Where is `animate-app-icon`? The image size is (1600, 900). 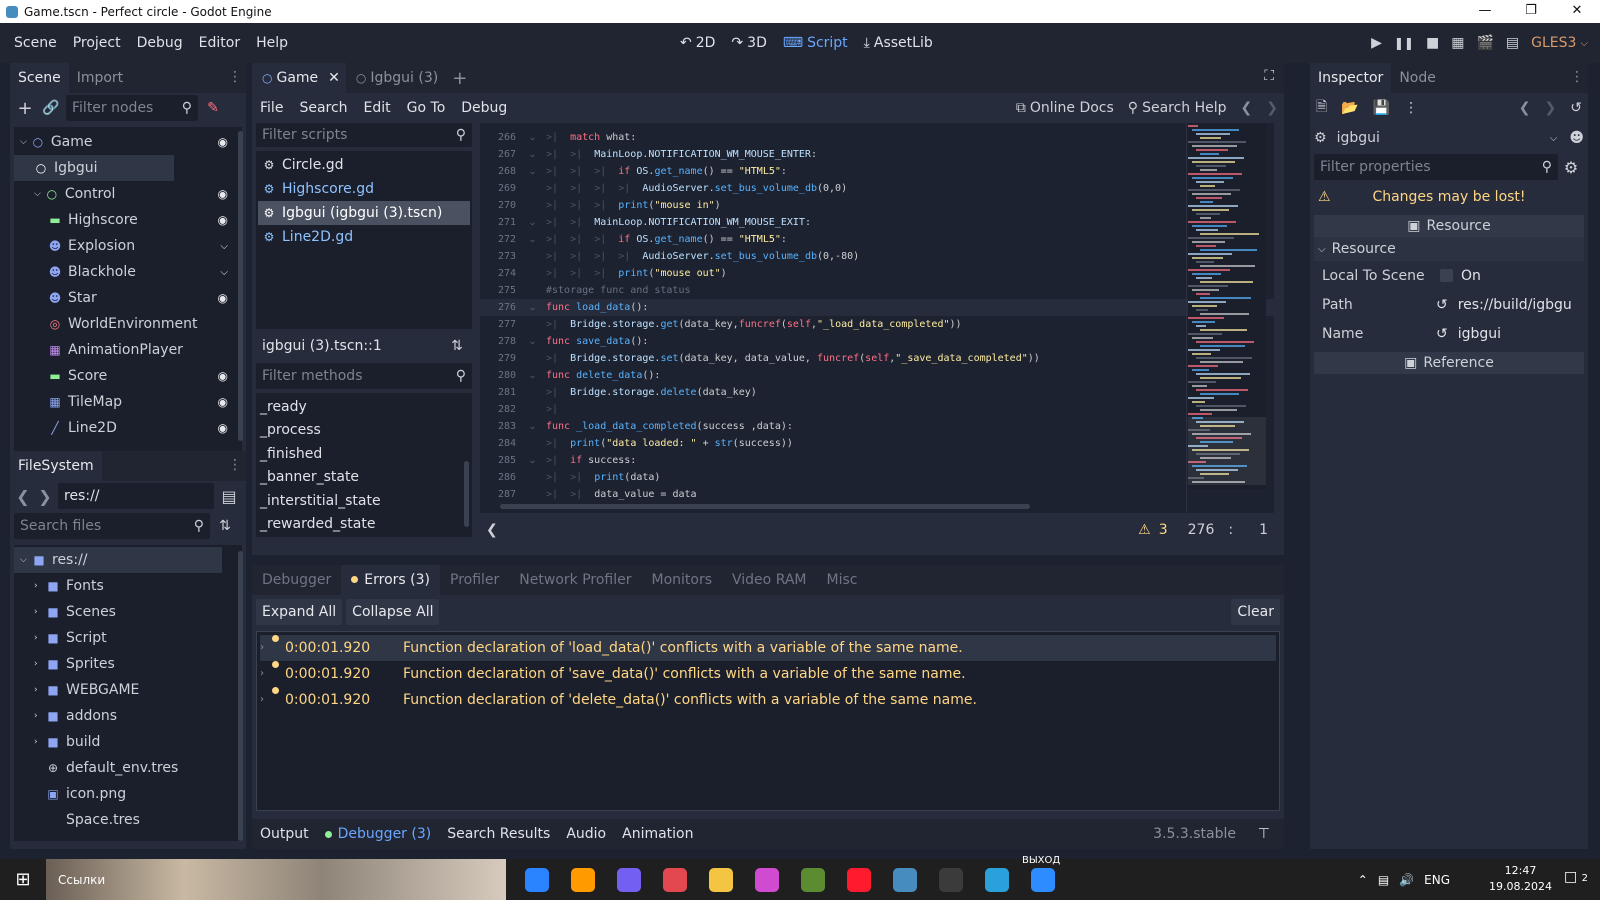 animate-app-icon is located at coordinates (675, 879).